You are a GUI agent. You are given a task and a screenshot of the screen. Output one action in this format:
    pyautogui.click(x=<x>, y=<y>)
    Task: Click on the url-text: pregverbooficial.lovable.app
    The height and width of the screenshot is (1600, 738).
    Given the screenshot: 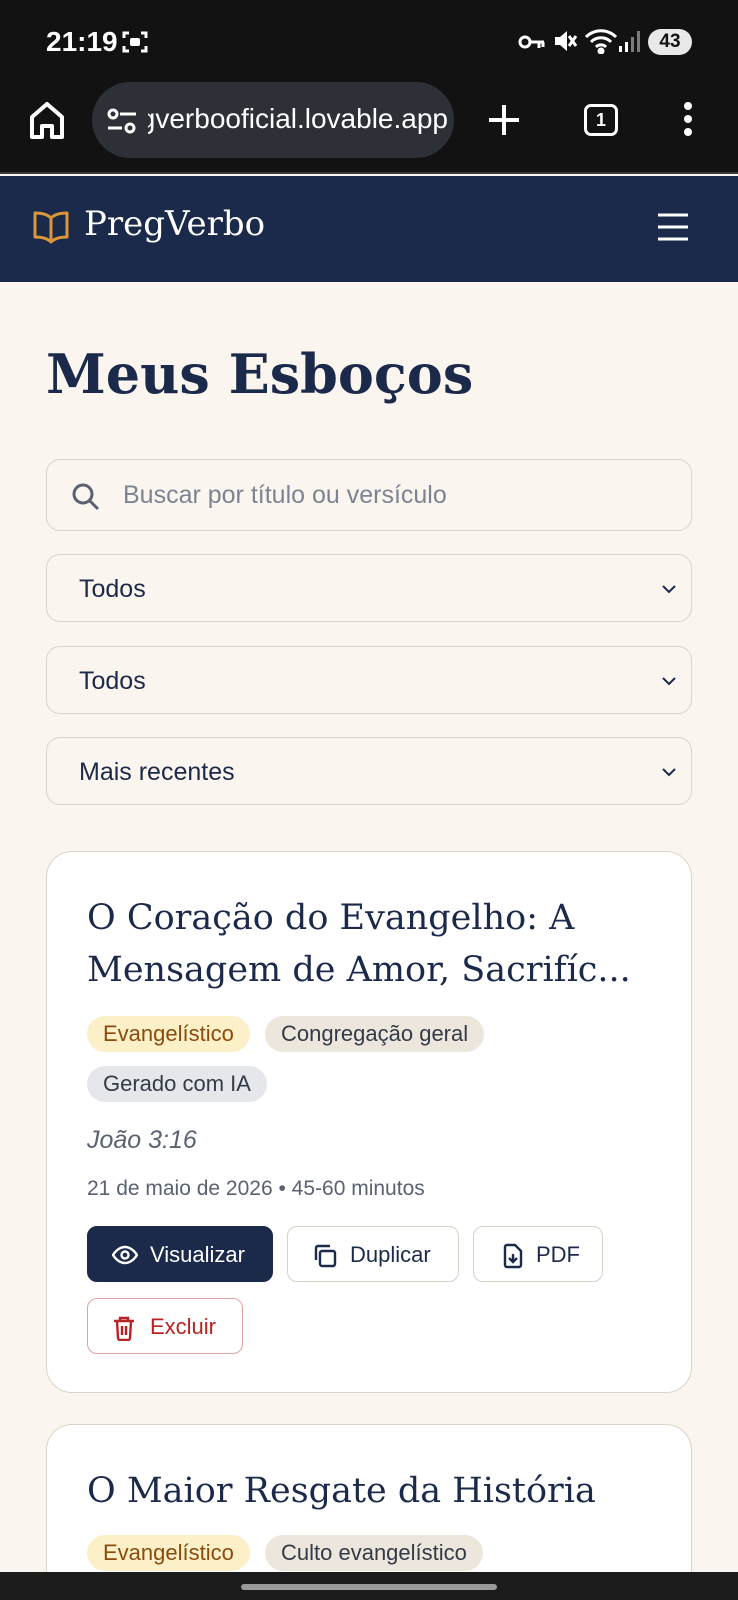 What is the action you would take?
    pyautogui.click(x=298, y=118)
    